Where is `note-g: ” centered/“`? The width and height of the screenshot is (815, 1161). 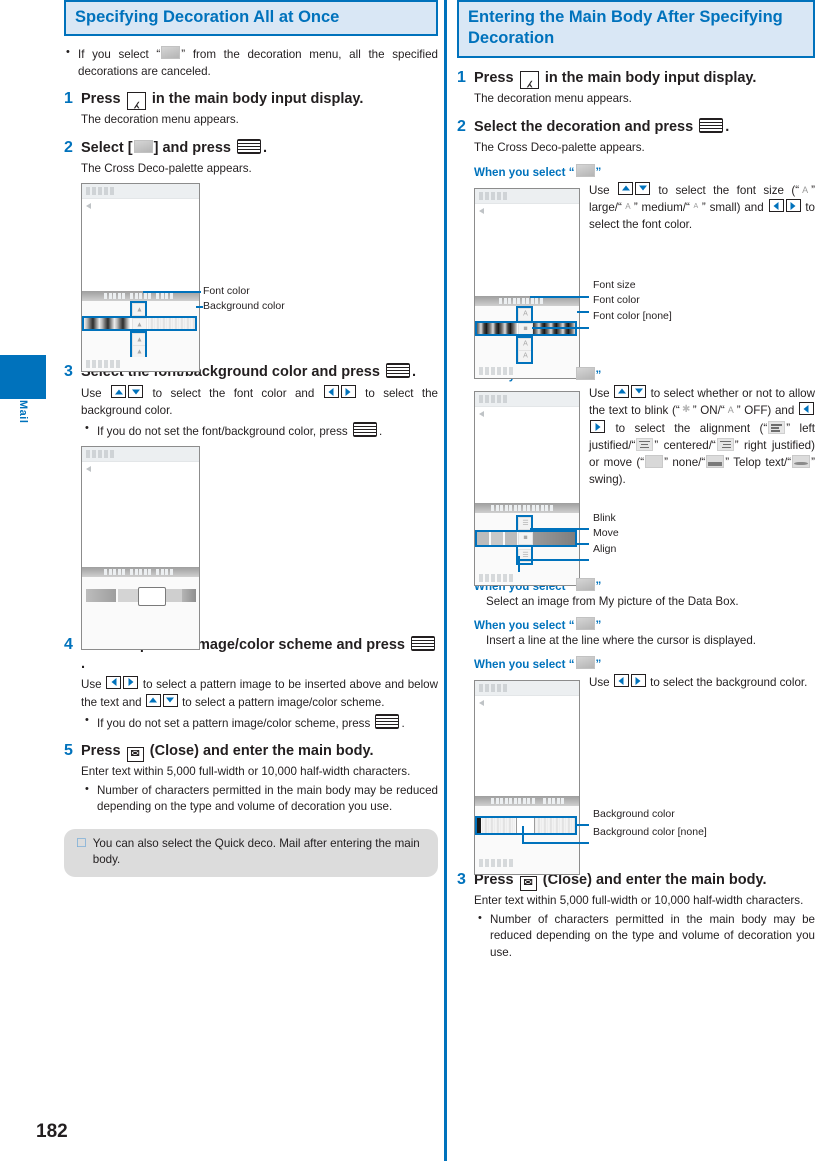 note-g: ” centered/“ is located at coordinates (685, 445).